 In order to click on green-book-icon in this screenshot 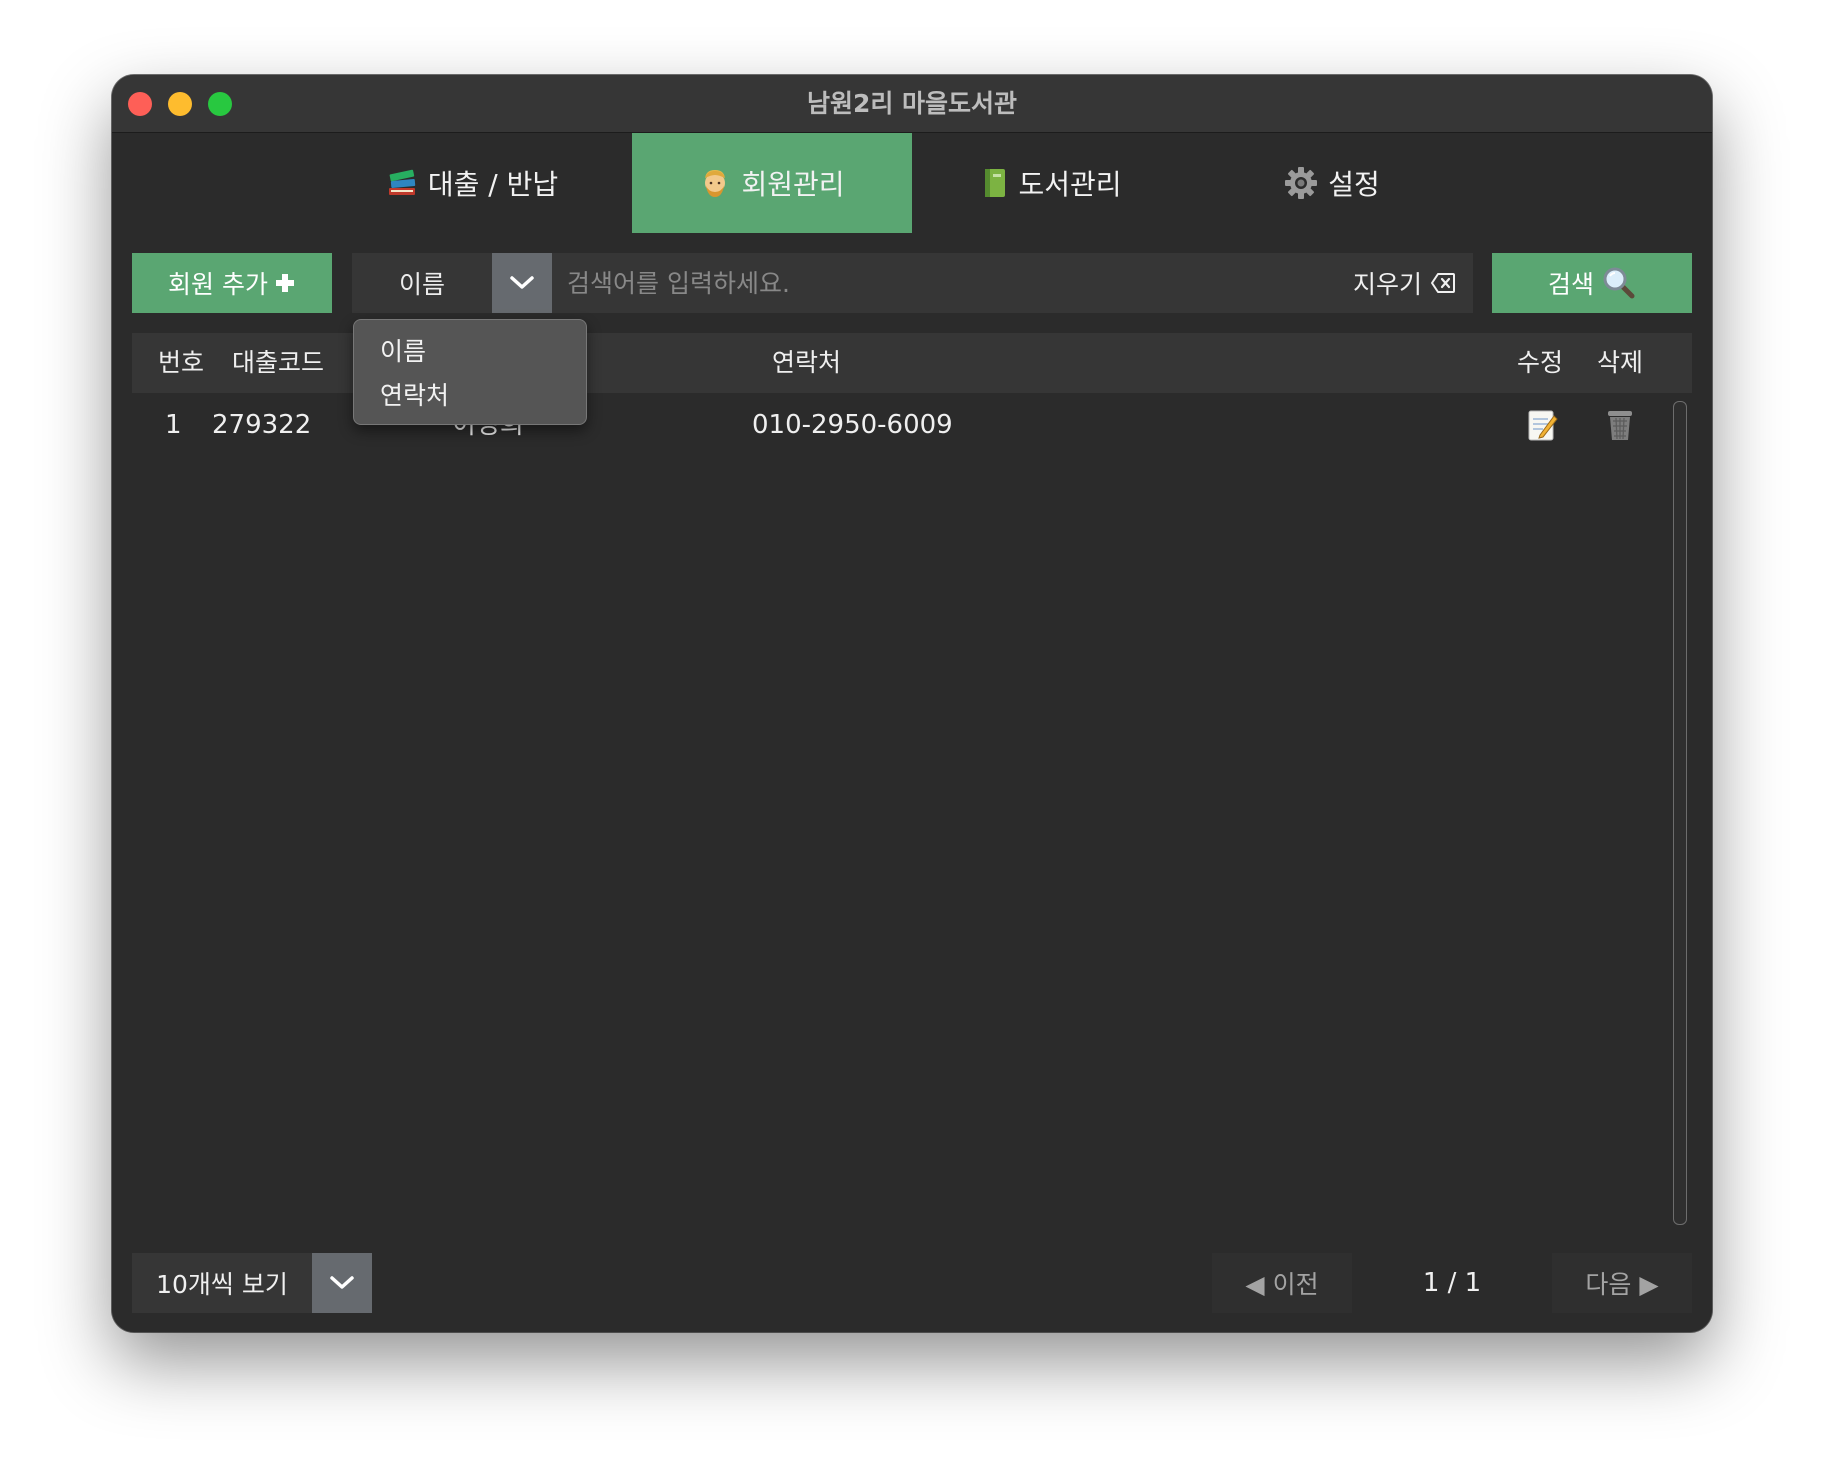, I will do `click(995, 183)`.